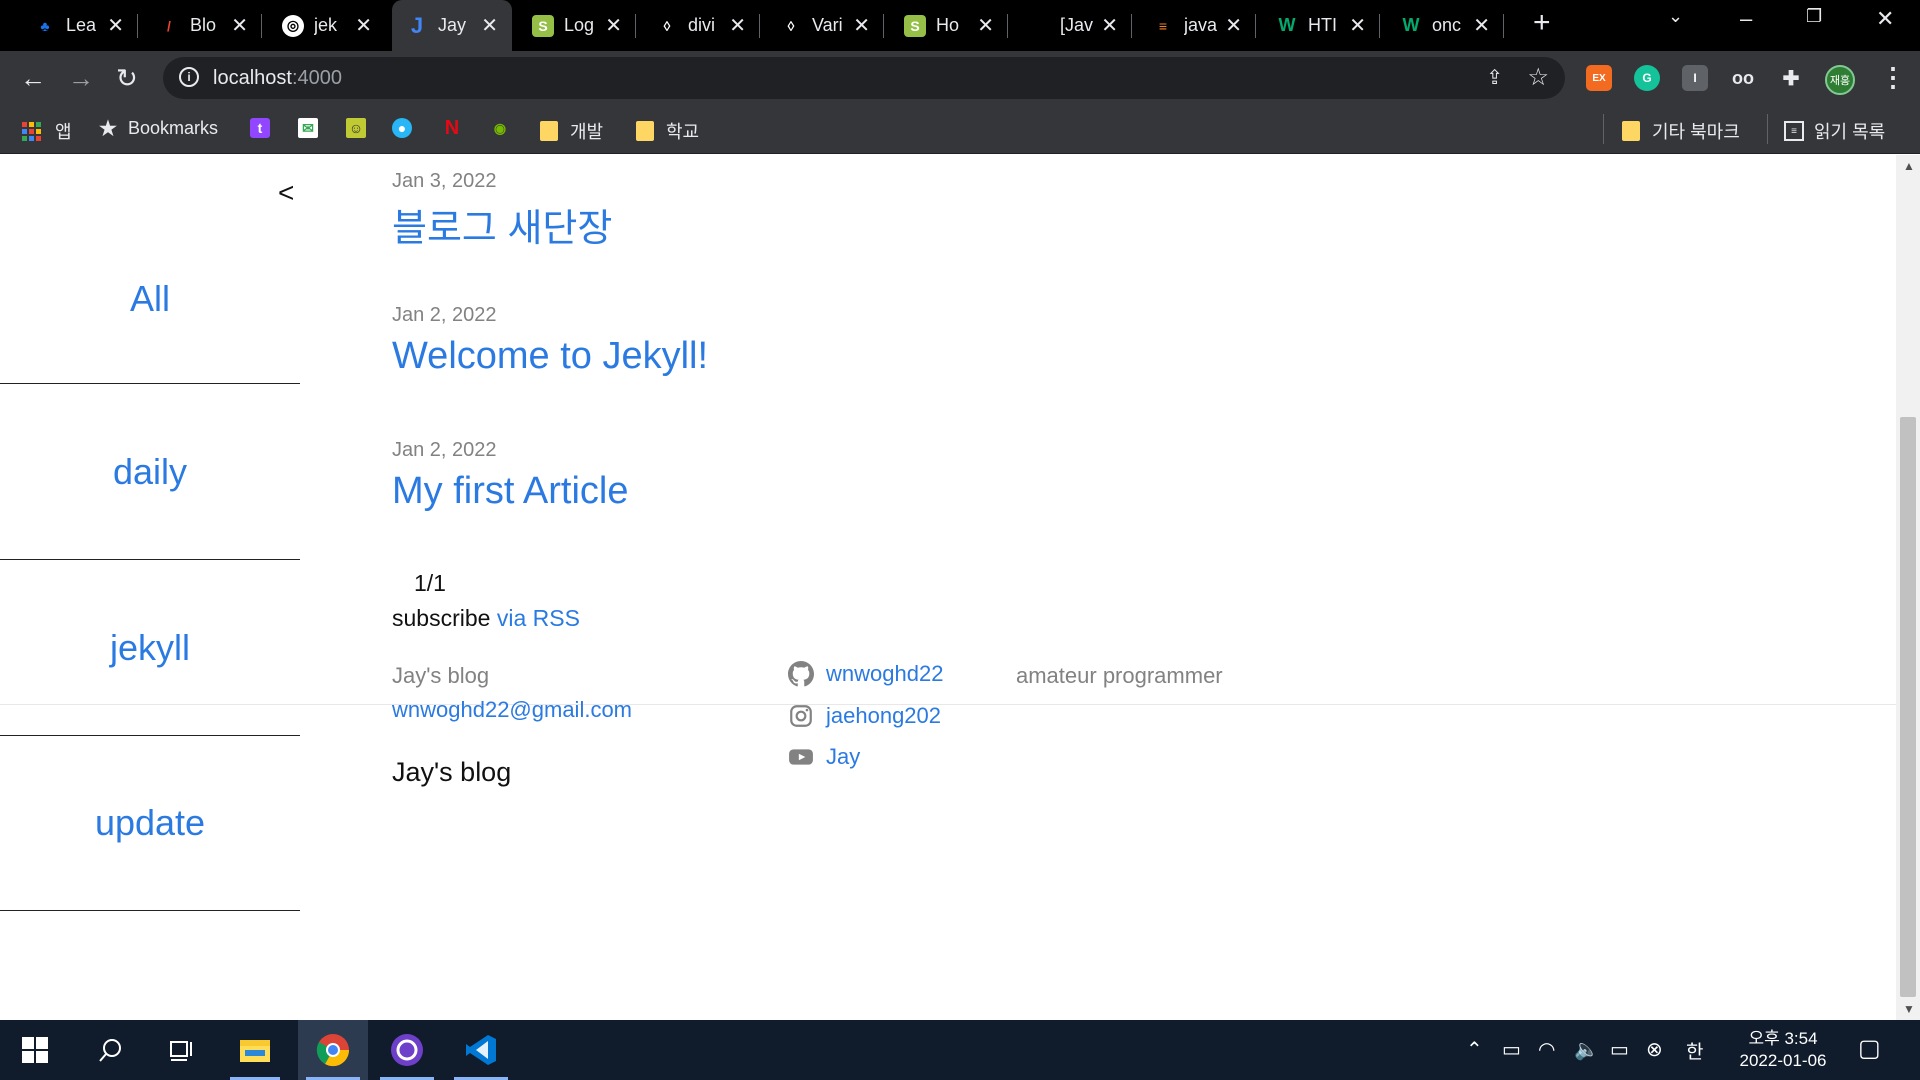  What do you see at coordinates (457, 128) in the screenshot?
I see `netflix-bookmark: N` at bounding box center [457, 128].